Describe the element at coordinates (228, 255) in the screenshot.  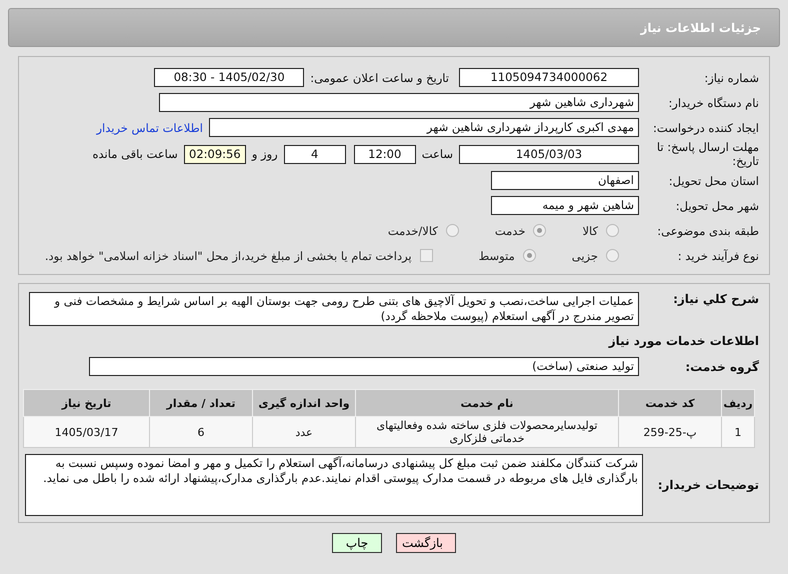
I see `checkbox-label: پرداخت تمام یا بخشی از مبلغ خرید،از محل "اسناد خزانه اسلامی" خواهد بود.` at that location.